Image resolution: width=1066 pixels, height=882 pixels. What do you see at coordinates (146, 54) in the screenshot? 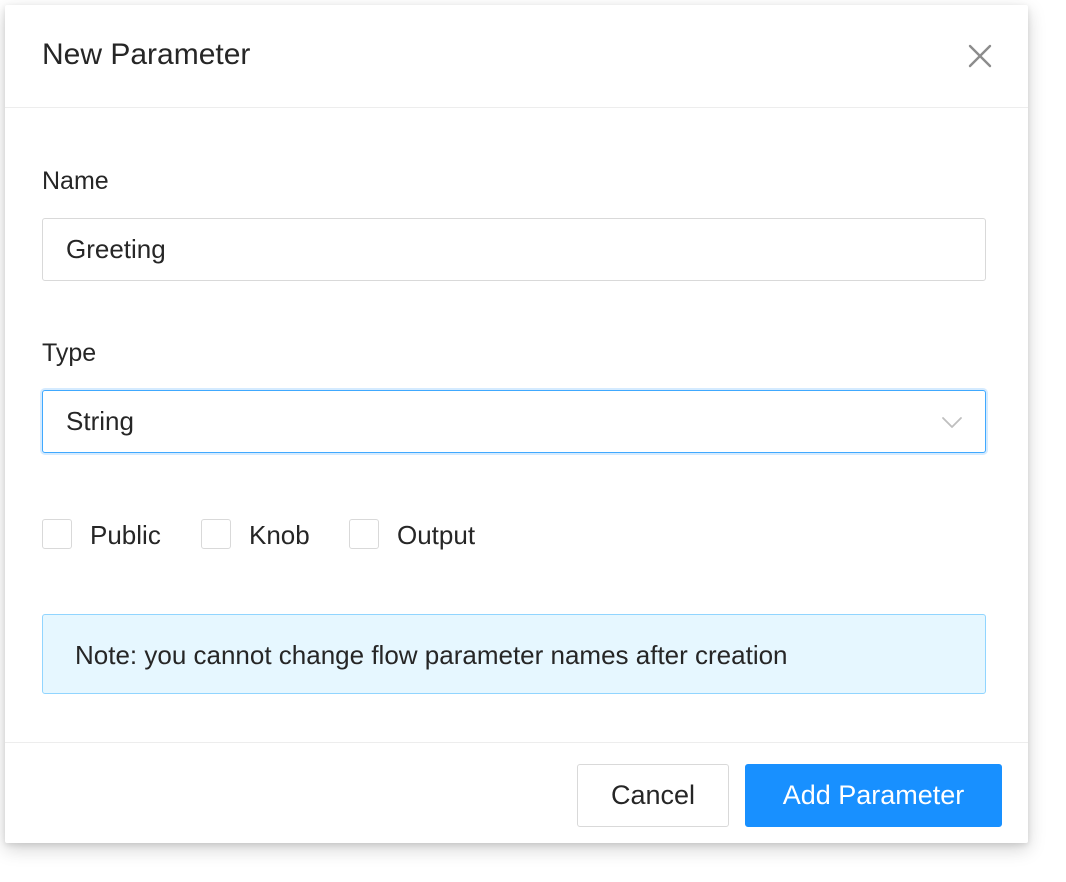
I see `dialog-title: New Parameter` at bounding box center [146, 54].